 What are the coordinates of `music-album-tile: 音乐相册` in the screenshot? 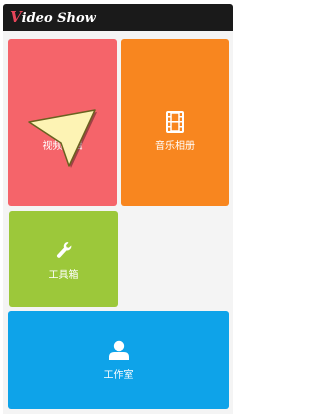 It's located at (175, 122).